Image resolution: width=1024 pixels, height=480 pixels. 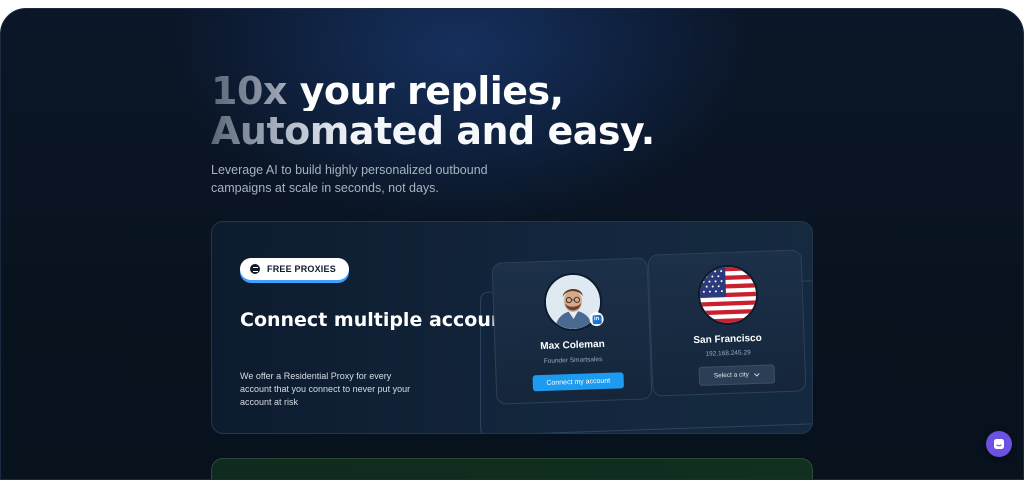 I want to click on badge-label: FREE PROXIES, so click(x=301, y=269).